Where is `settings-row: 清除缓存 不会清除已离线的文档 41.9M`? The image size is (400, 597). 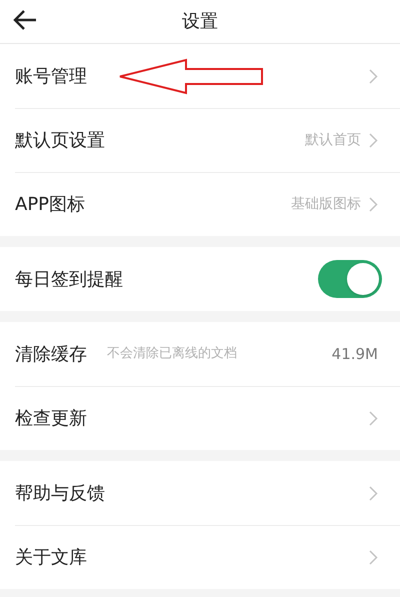
settings-row: 清除缓存 不会清除已离线的文档 41.9M is located at coordinates (200, 354).